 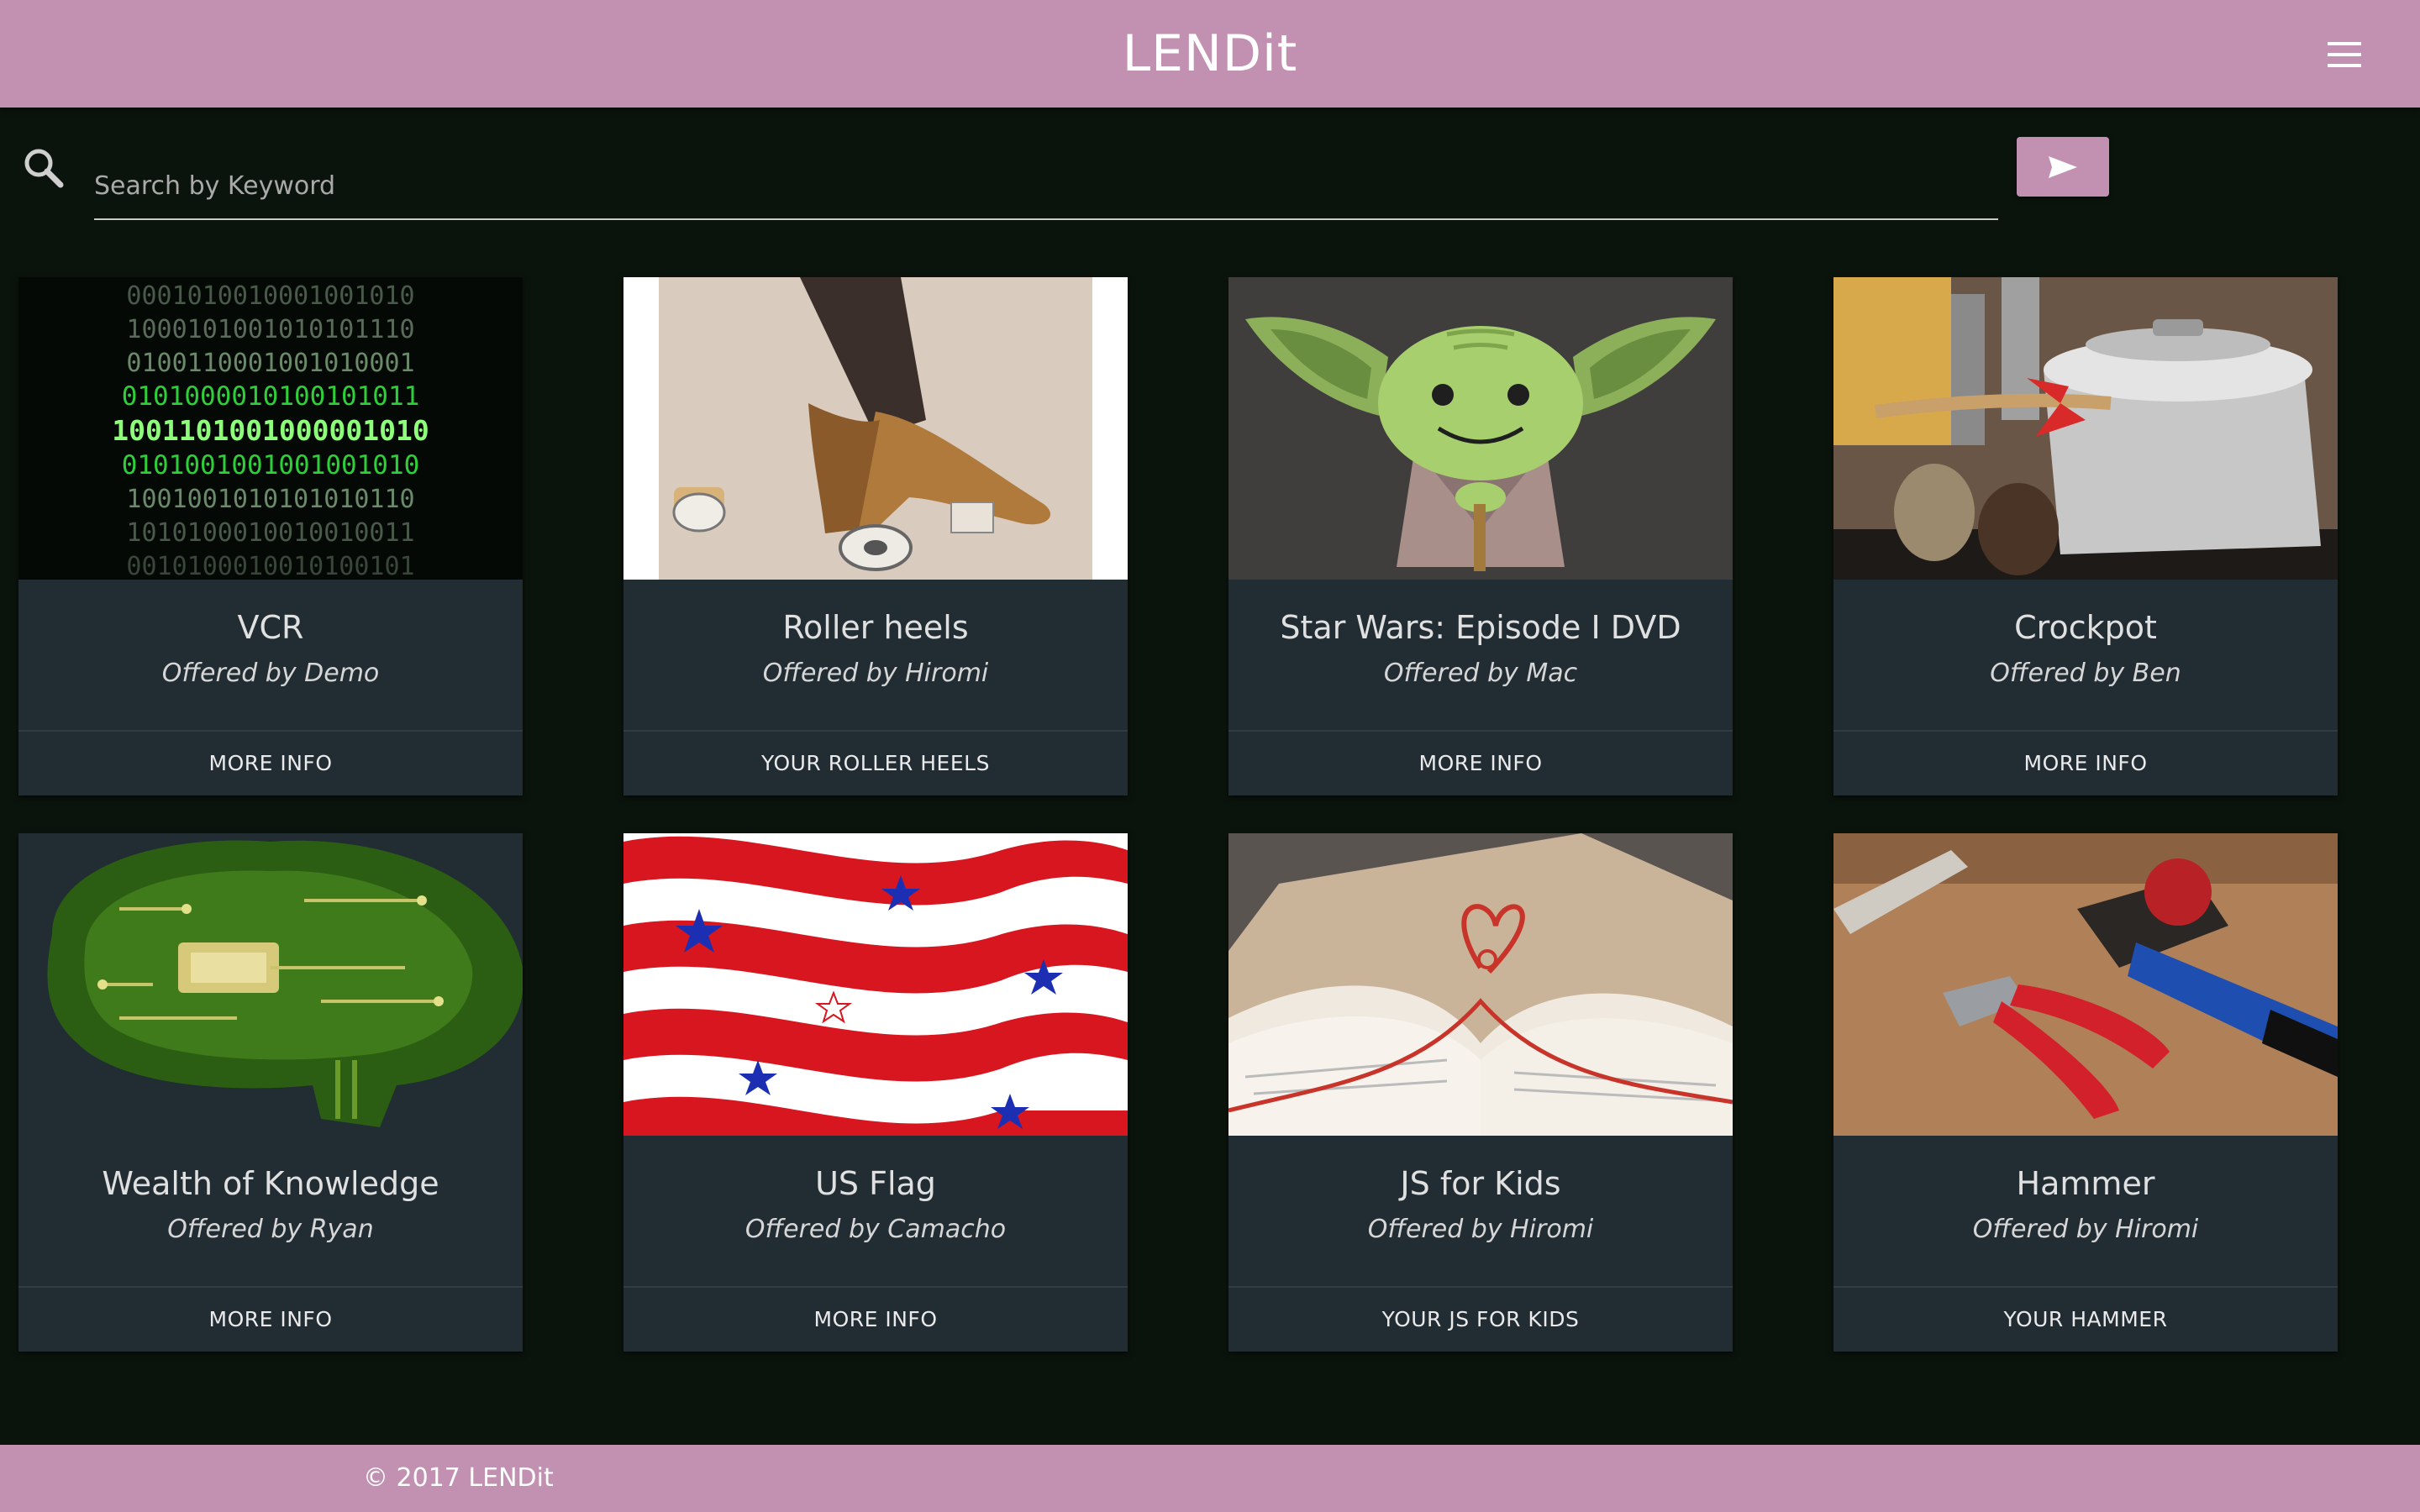 What do you see at coordinates (270, 329) in the screenshot?
I see `svg-text: 1000101001010101110` at bounding box center [270, 329].